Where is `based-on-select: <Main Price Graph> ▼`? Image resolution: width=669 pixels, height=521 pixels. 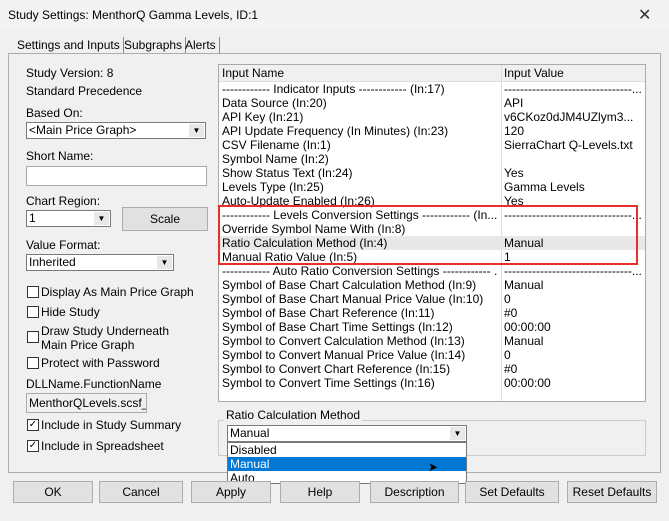
based-on-select: <Main Price Graph> ▼ is located at coordinates (116, 130).